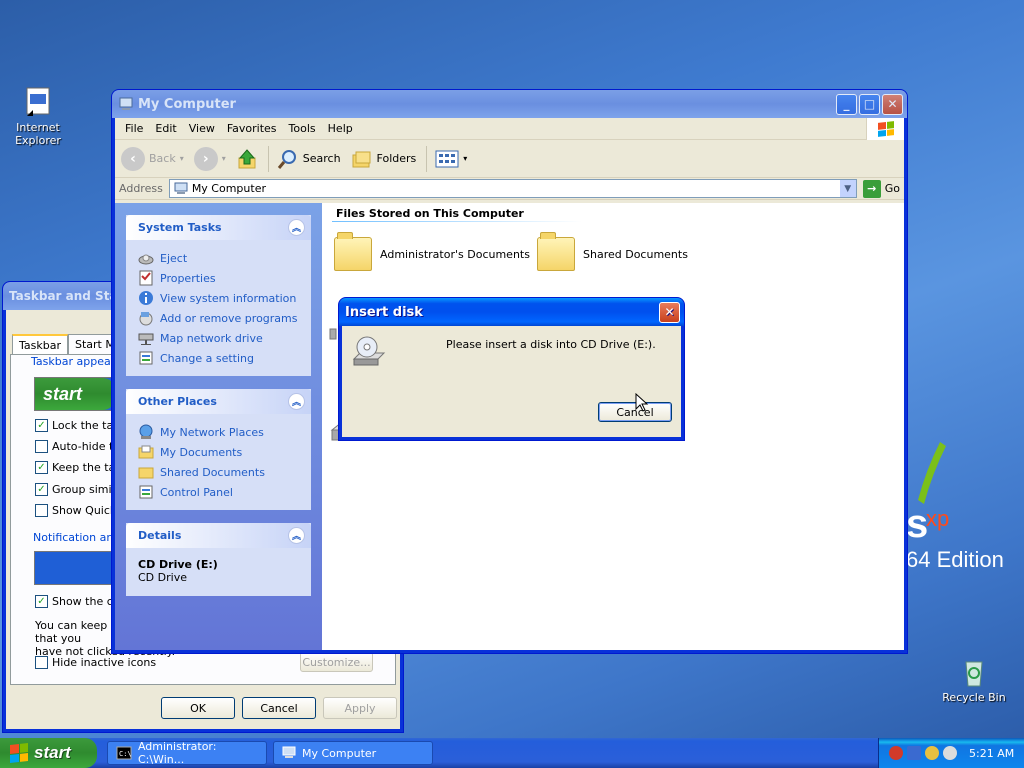 The height and width of the screenshot is (768, 1024). Describe the element at coordinates (333, 334) in the screenshot. I see `drive-icon-partial` at that location.